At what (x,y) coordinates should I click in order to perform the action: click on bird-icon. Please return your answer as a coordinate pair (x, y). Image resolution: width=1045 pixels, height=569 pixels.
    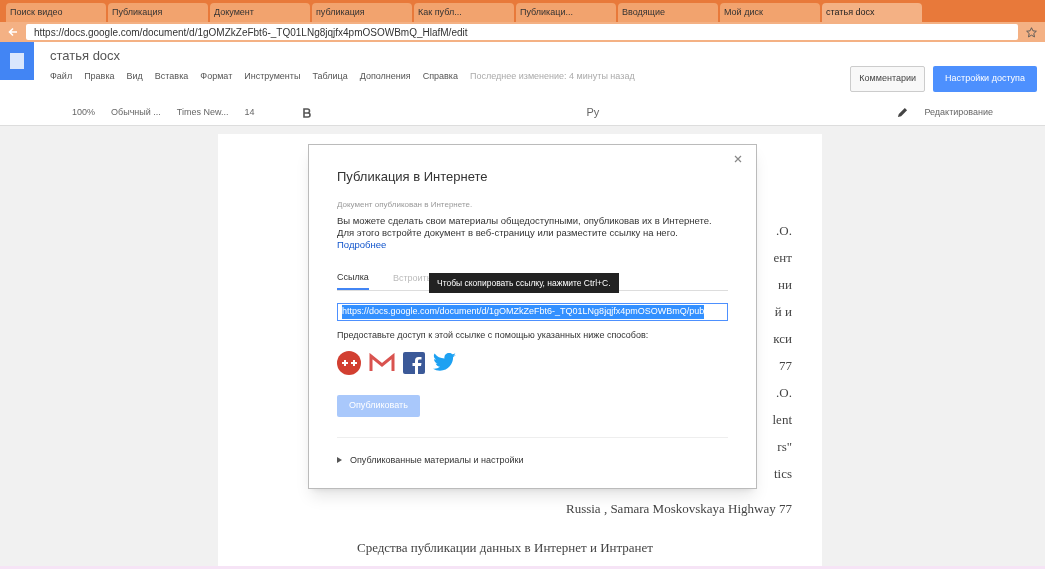
    Looking at the image, I should click on (445, 362).